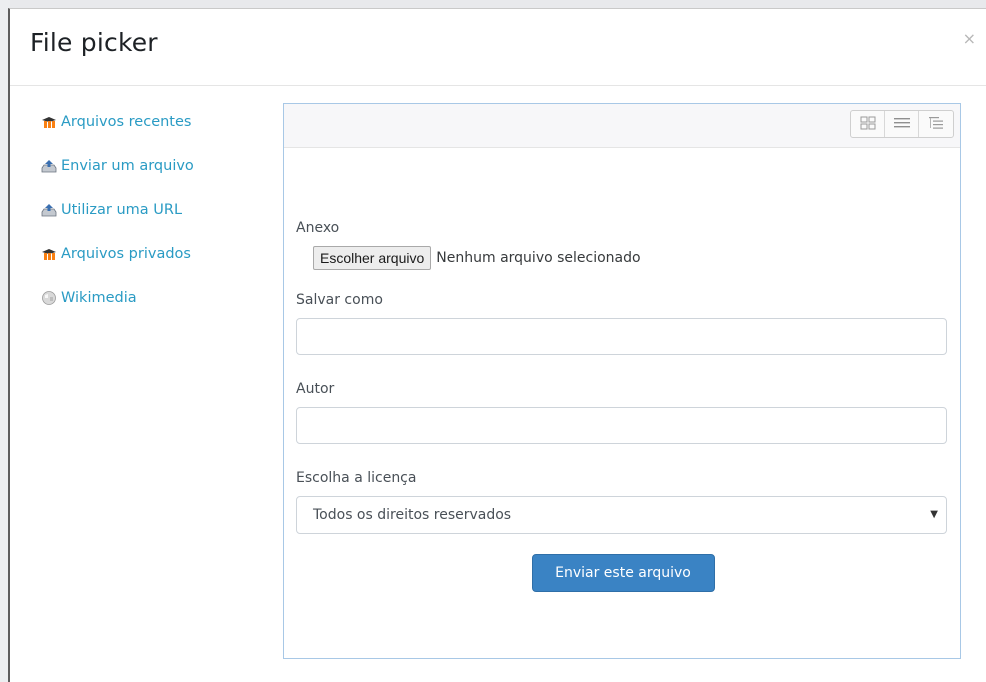  What do you see at coordinates (126, 122) in the screenshot?
I see `sidebar-item-label: Arquivos recentes` at bounding box center [126, 122].